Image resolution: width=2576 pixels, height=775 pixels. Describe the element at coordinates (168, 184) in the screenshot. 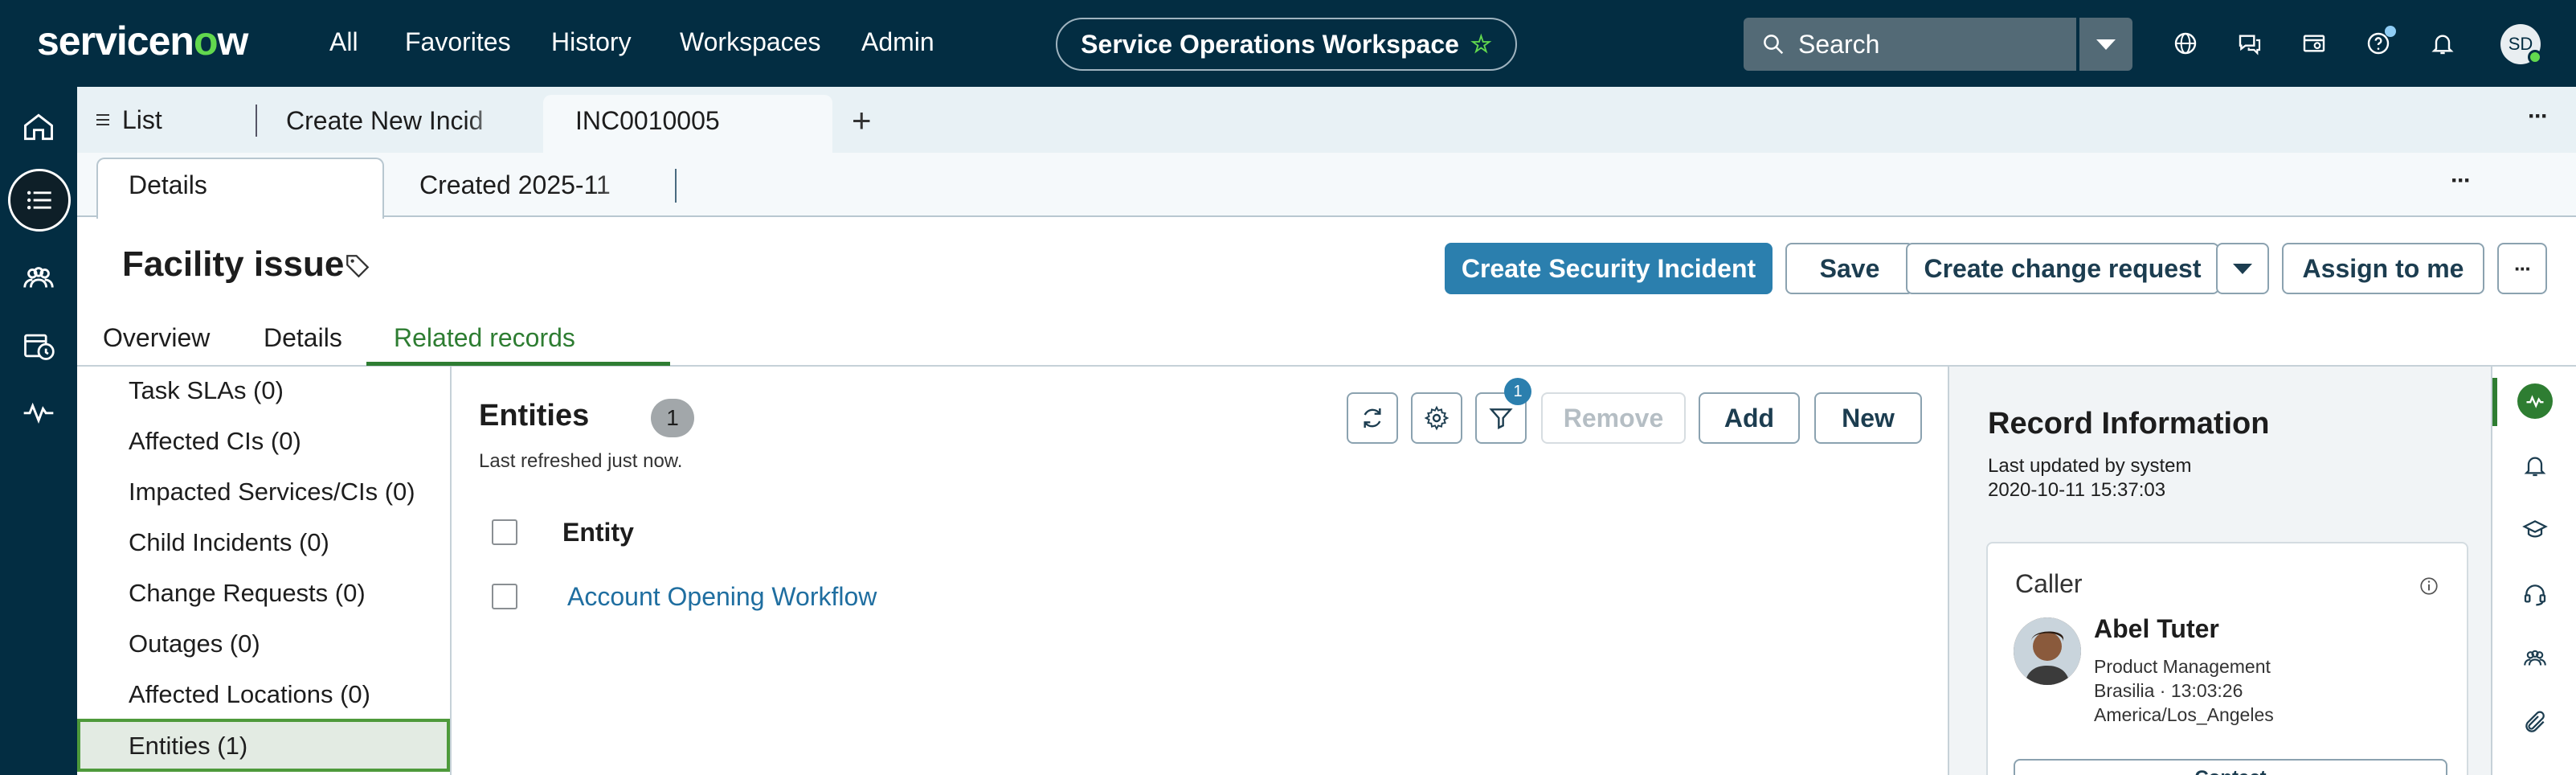

I see `subtab-details-label: Details` at that location.